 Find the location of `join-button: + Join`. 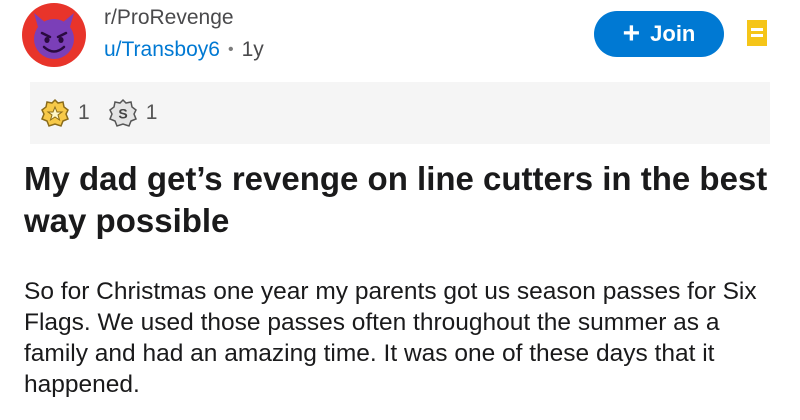

join-button: + Join is located at coordinates (659, 34).